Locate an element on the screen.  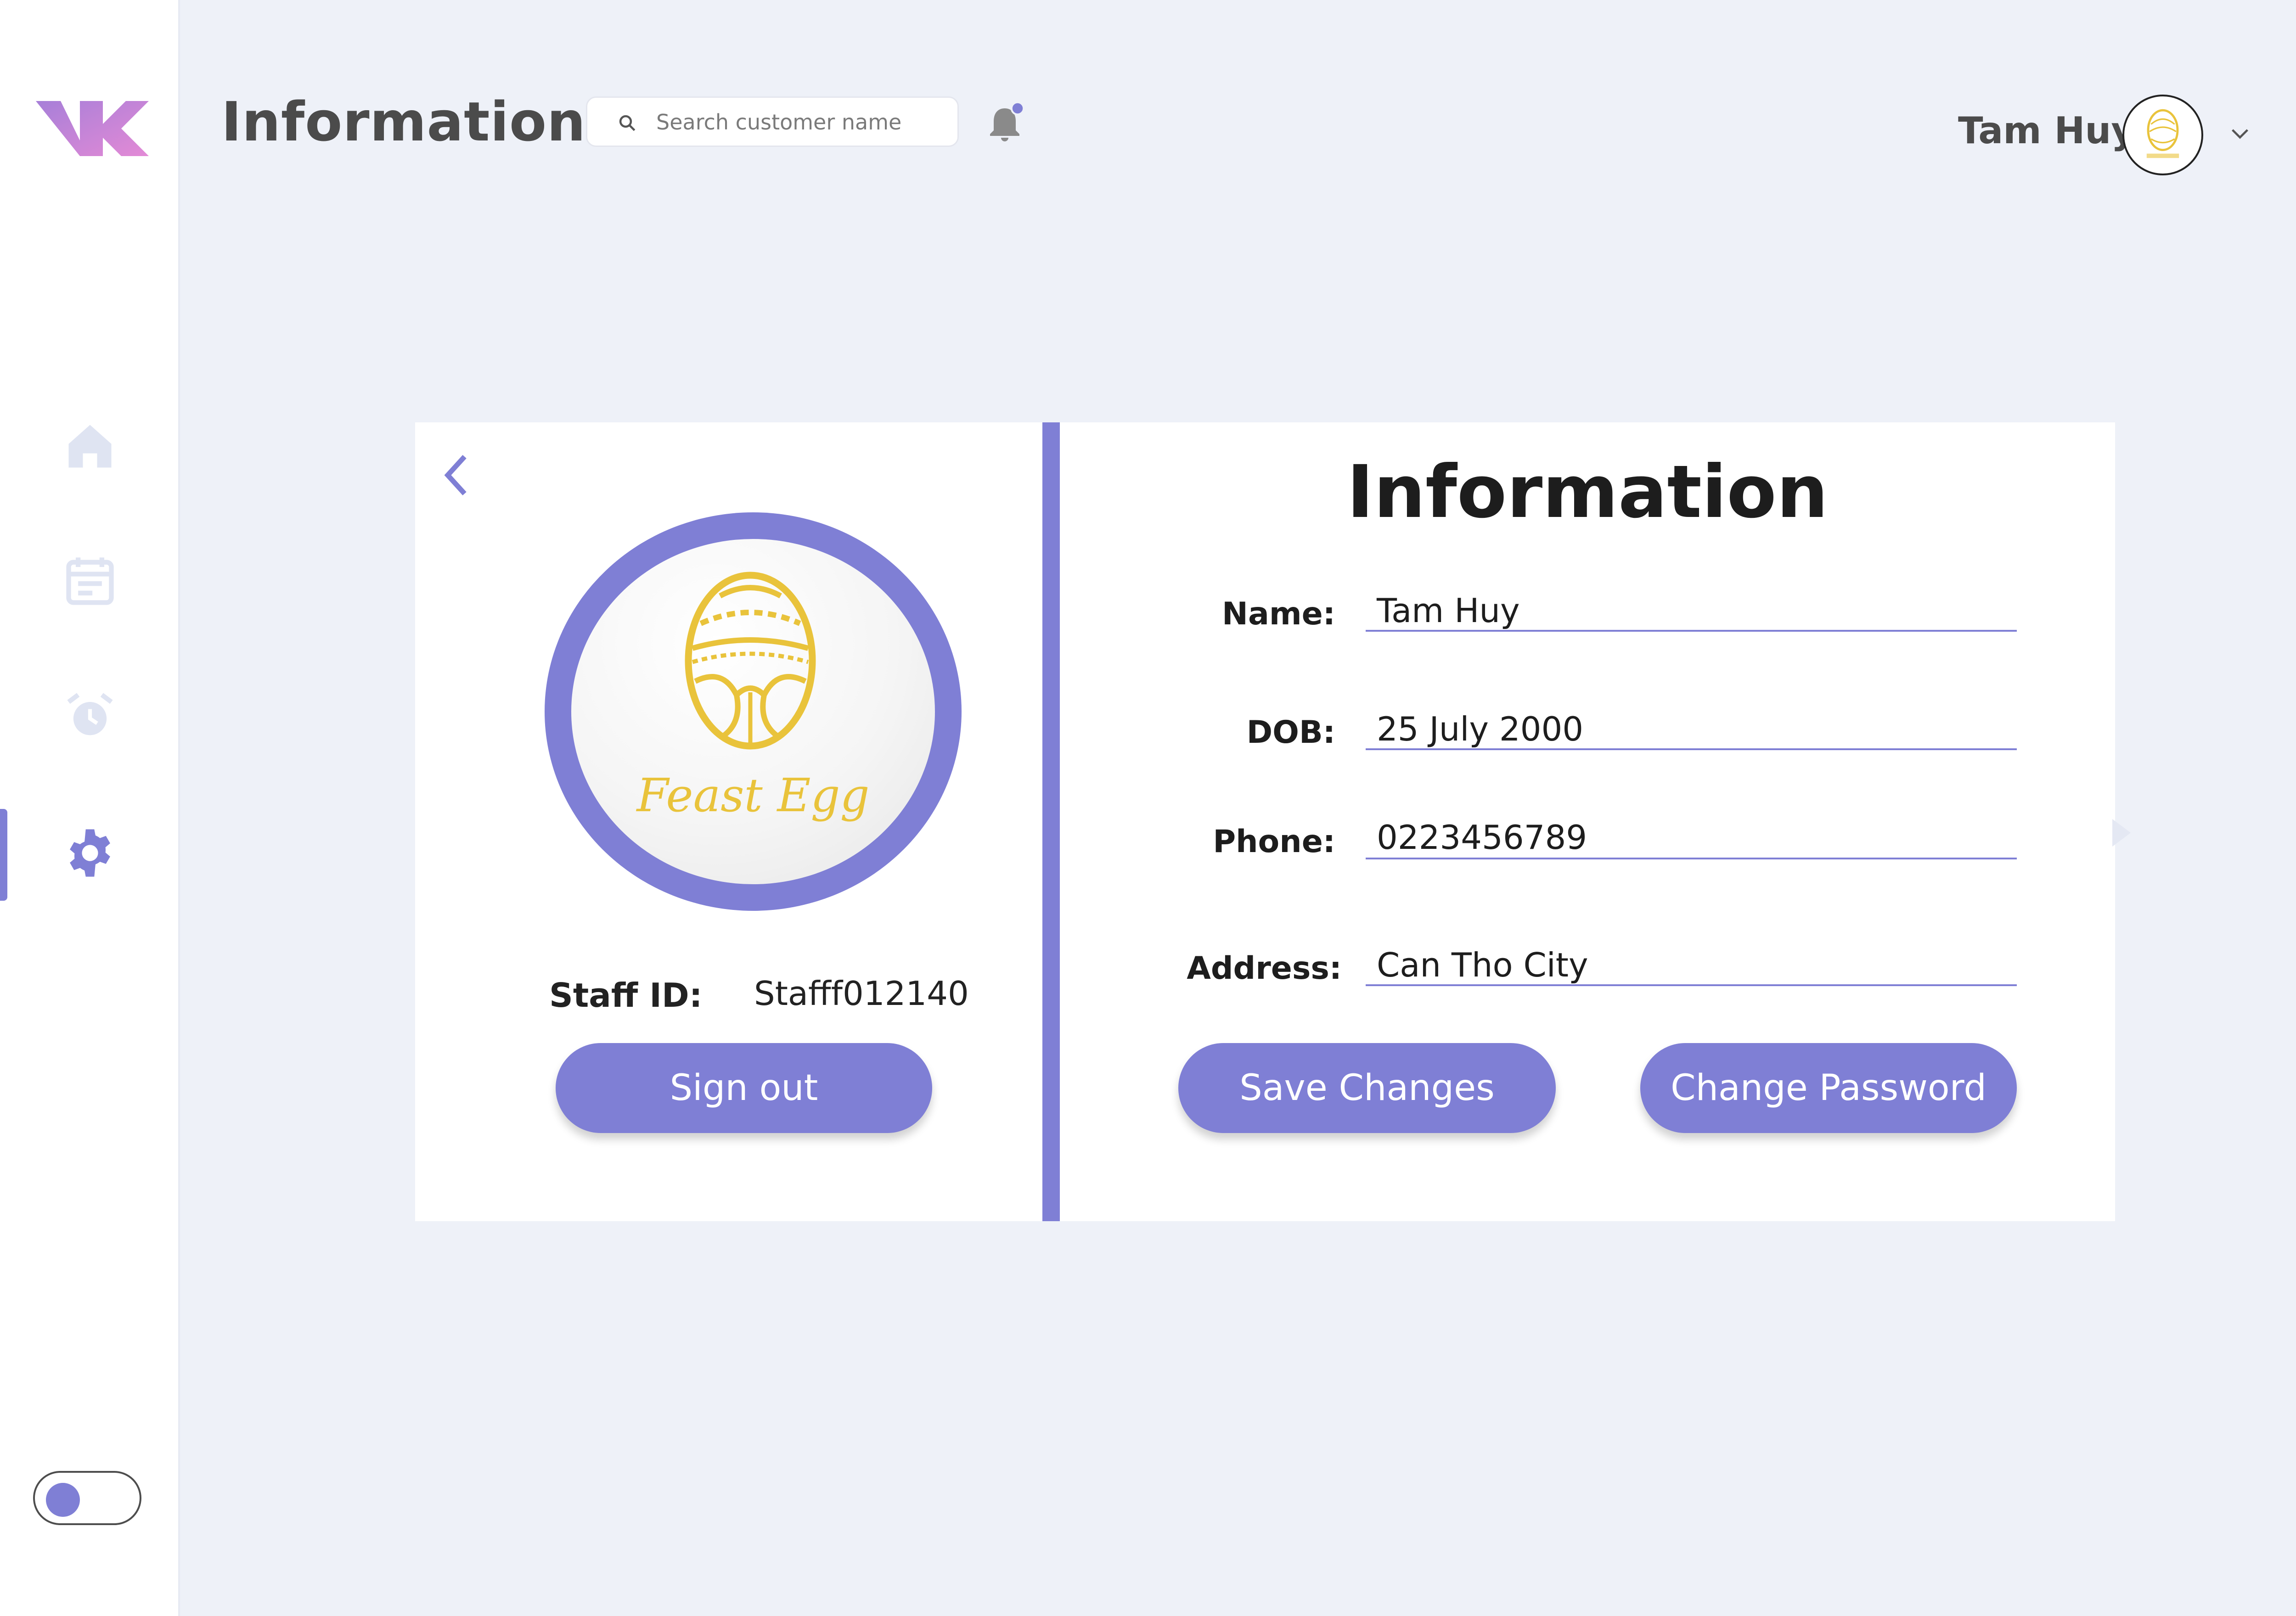
alarm-clock-icon is located at coordinates (90, 716).